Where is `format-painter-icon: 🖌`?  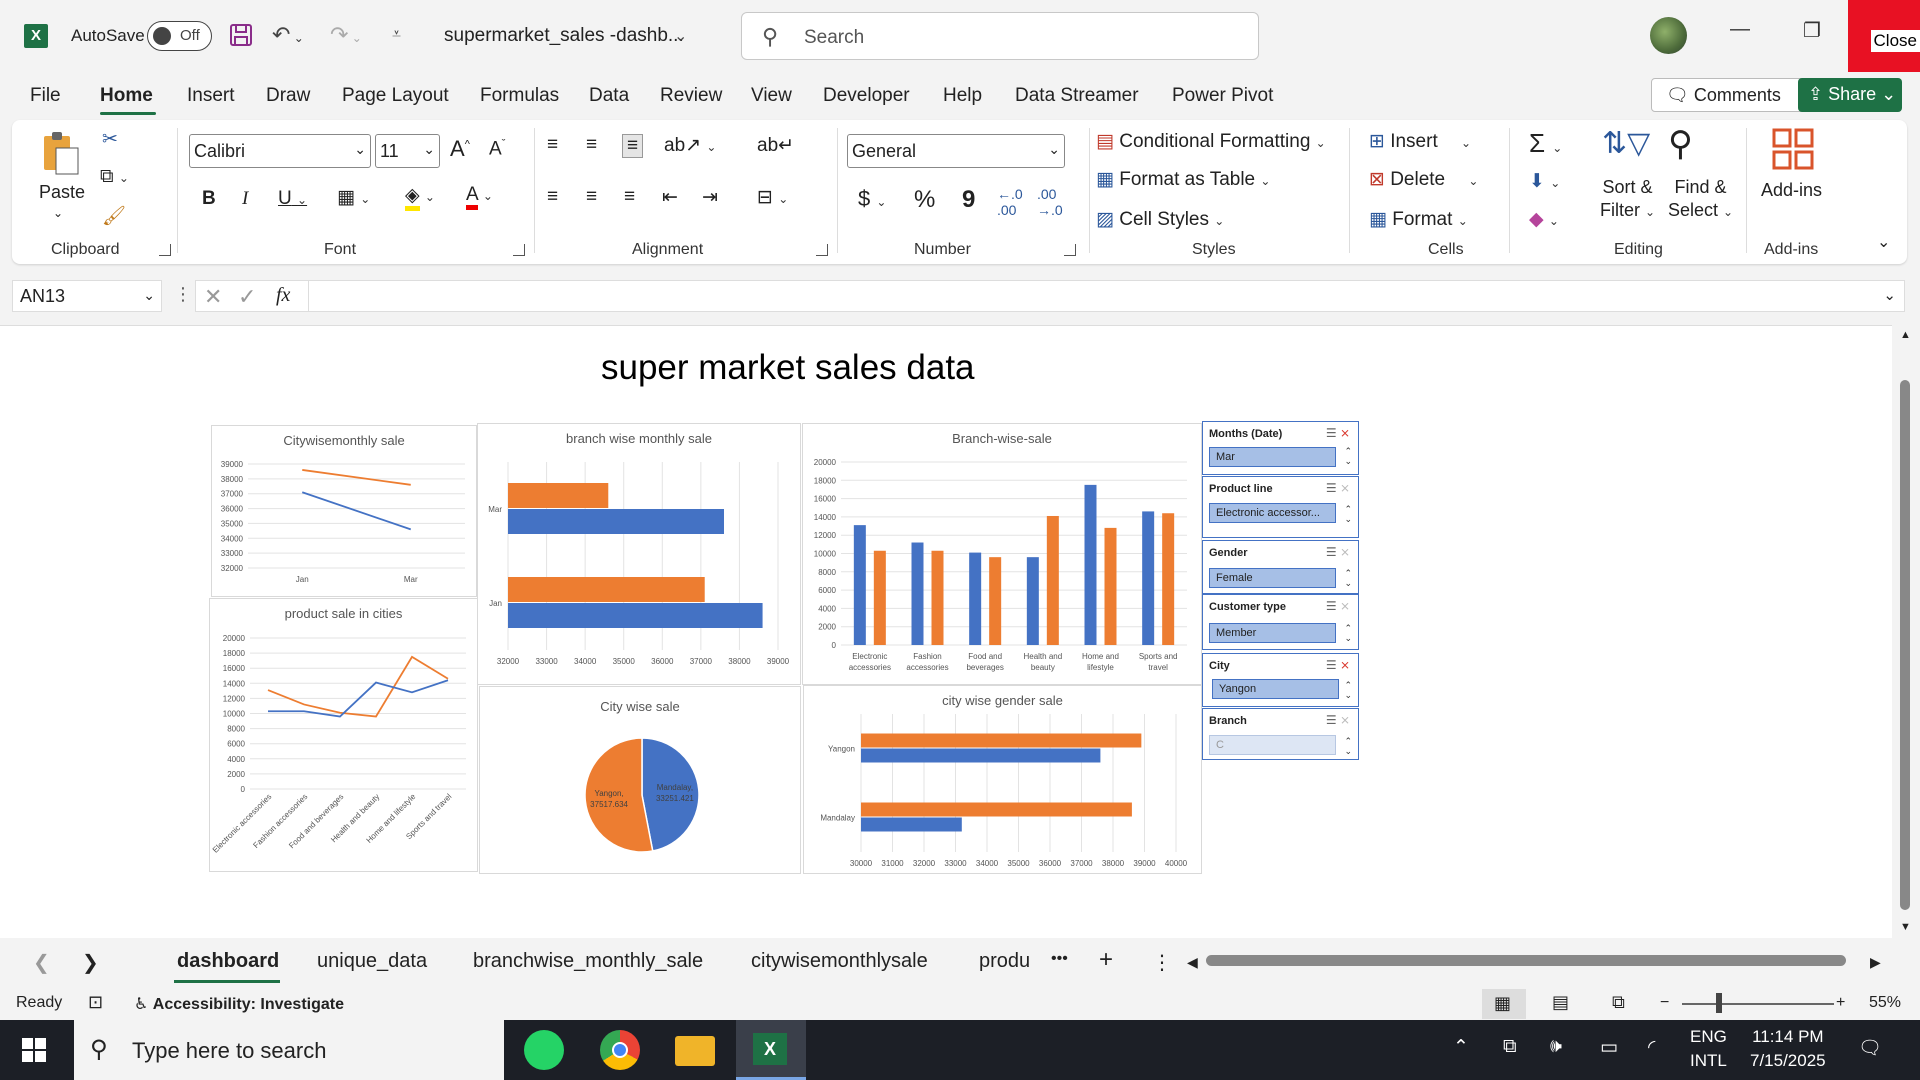 format-painter-icon: 🖌 is located at coordinates (114, 216).